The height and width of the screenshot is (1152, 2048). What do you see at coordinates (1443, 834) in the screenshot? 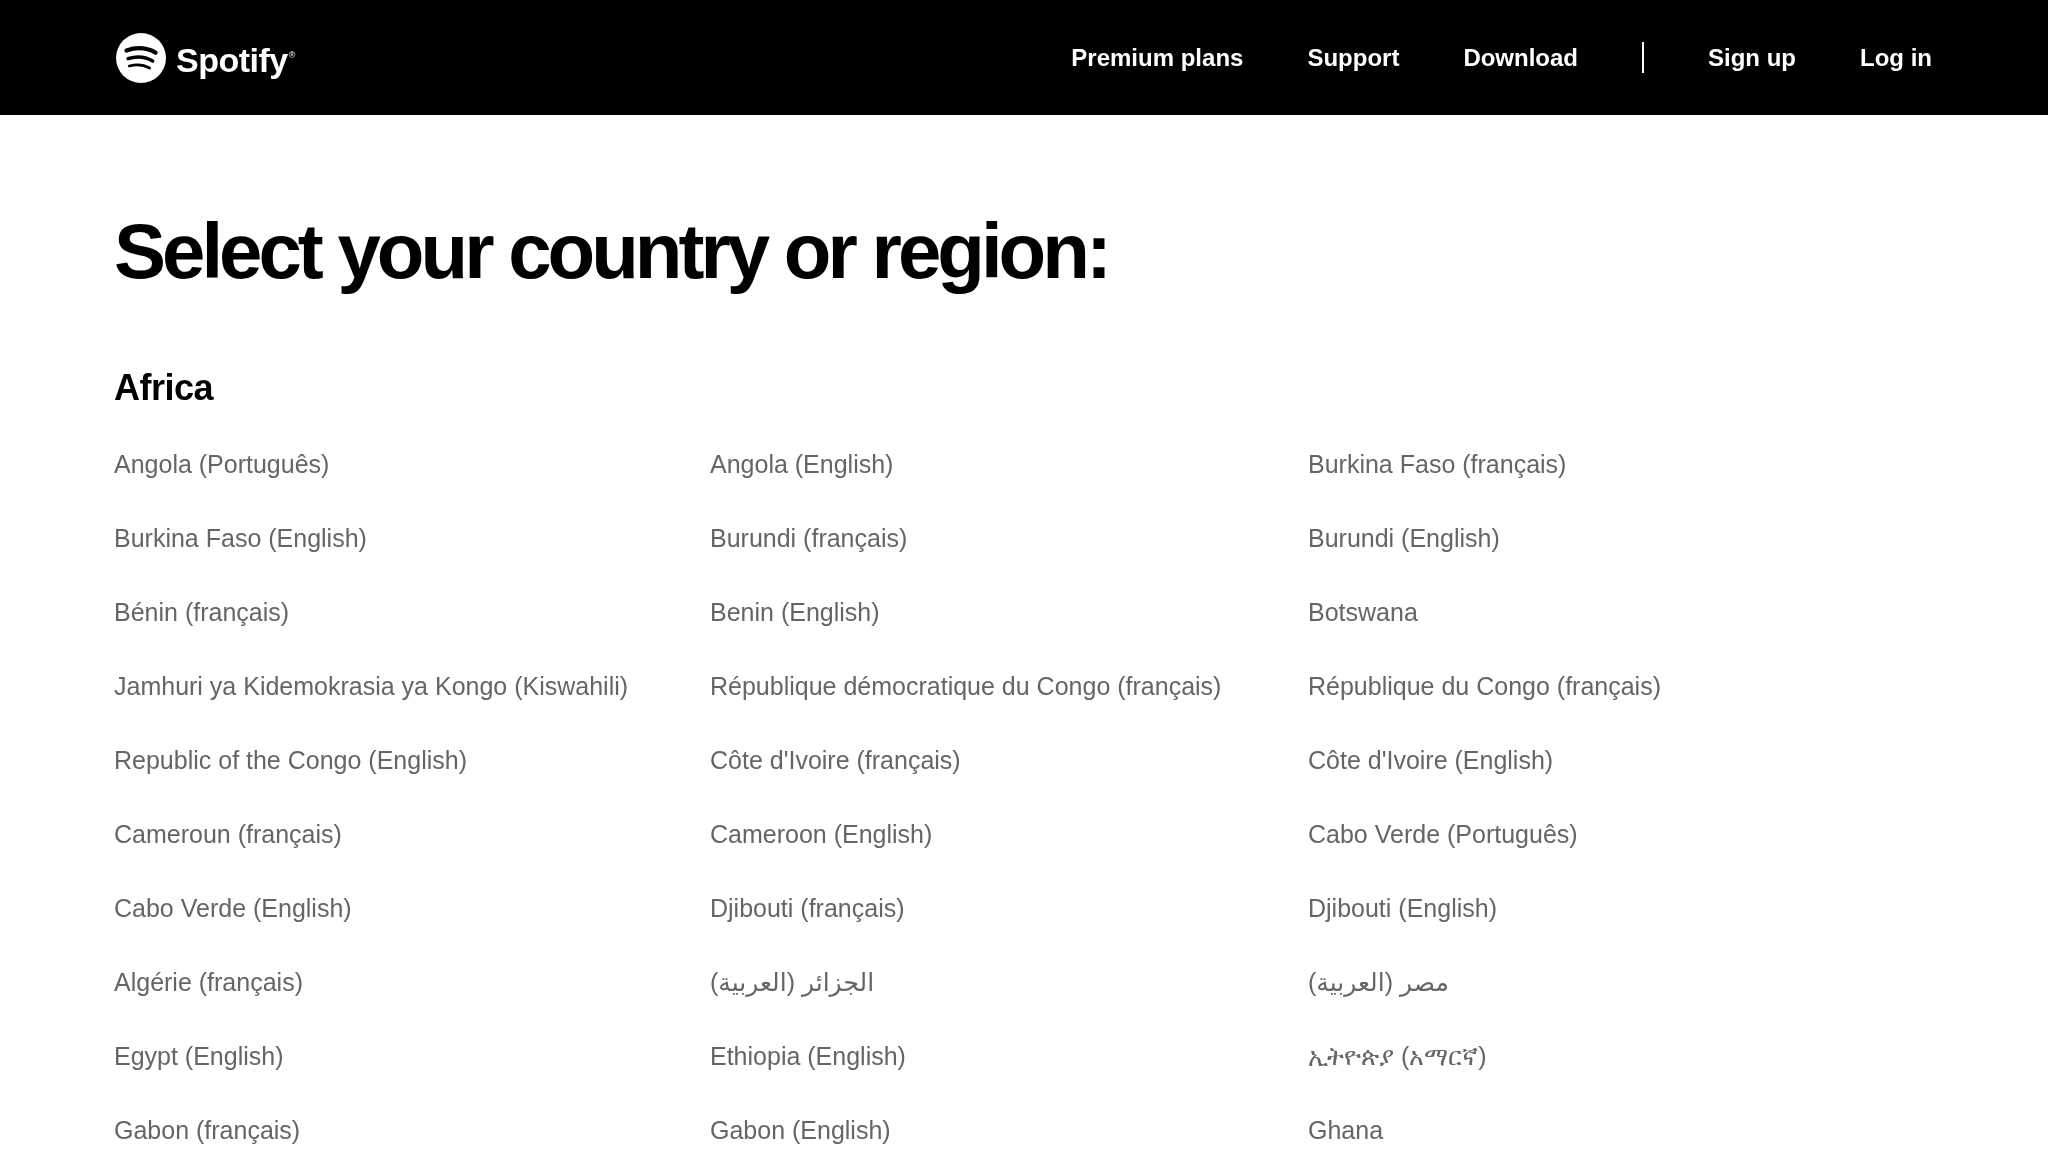
I see `country-link: Cabo Verde (Português)` at bounding box center [1443, 834].